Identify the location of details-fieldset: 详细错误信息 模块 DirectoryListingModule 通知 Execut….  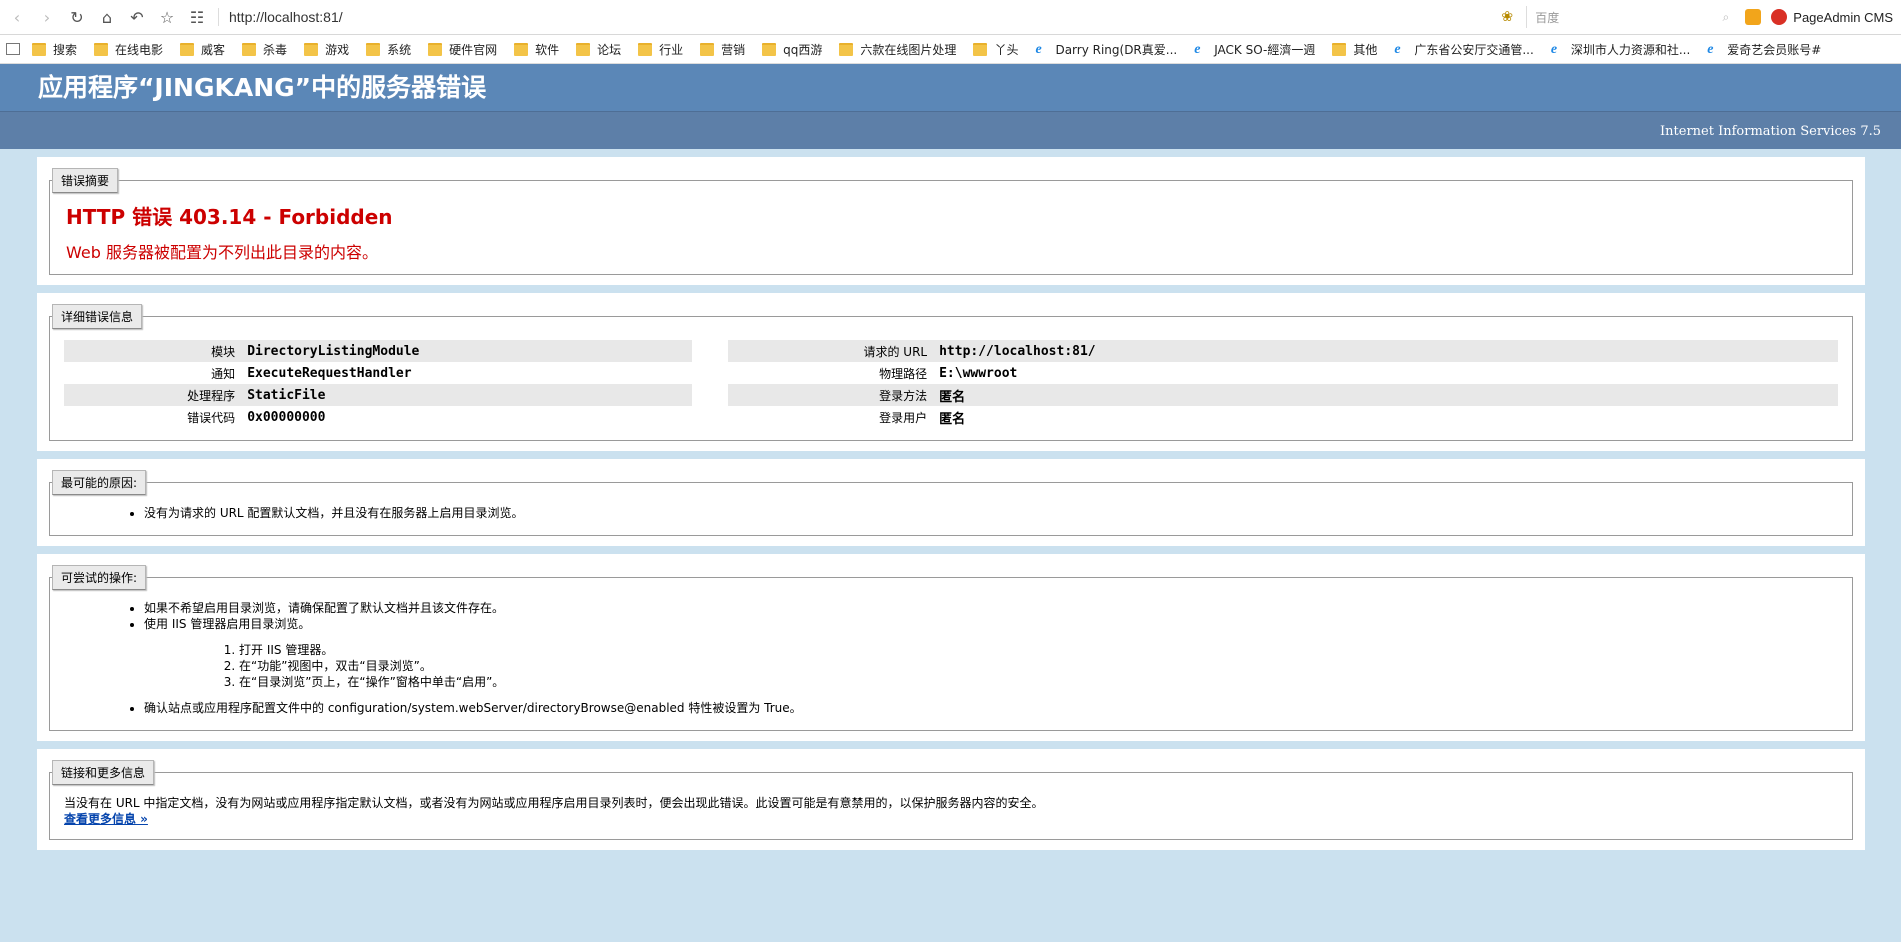
(951, 372).